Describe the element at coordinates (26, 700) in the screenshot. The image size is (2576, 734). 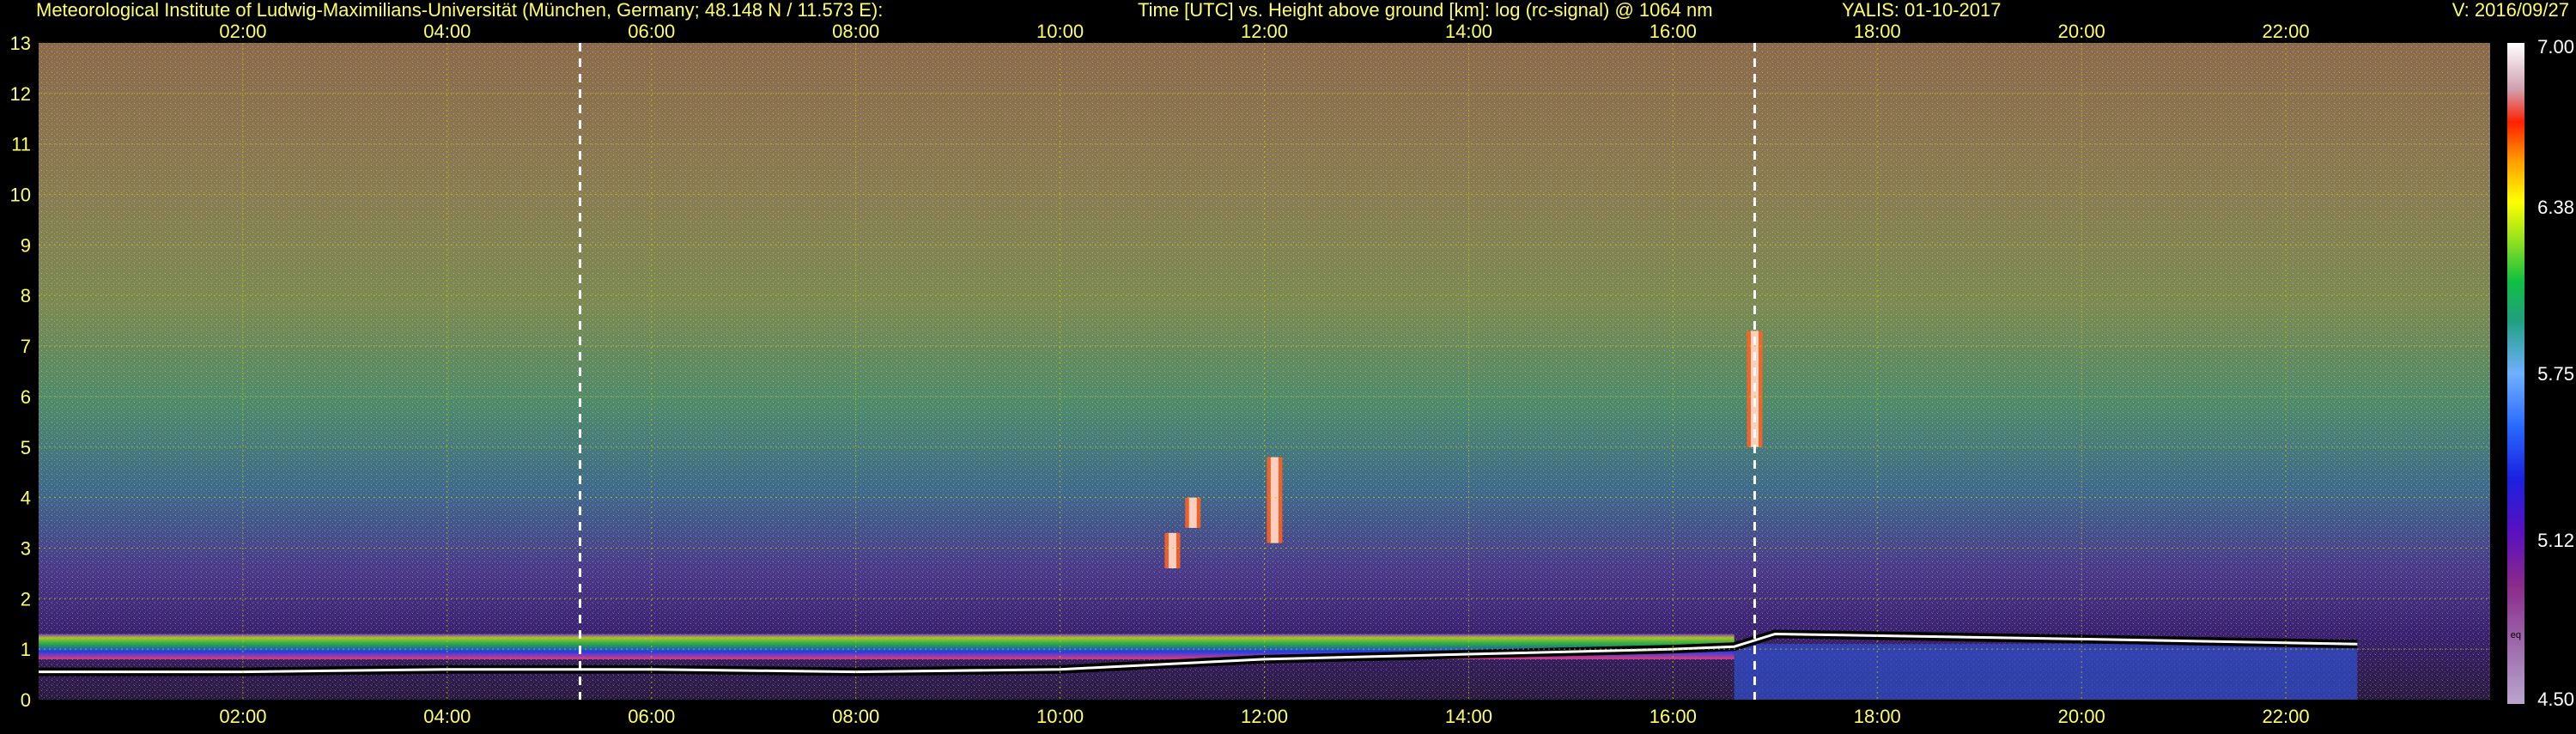
I see `y-tick-label: 0` at that location.